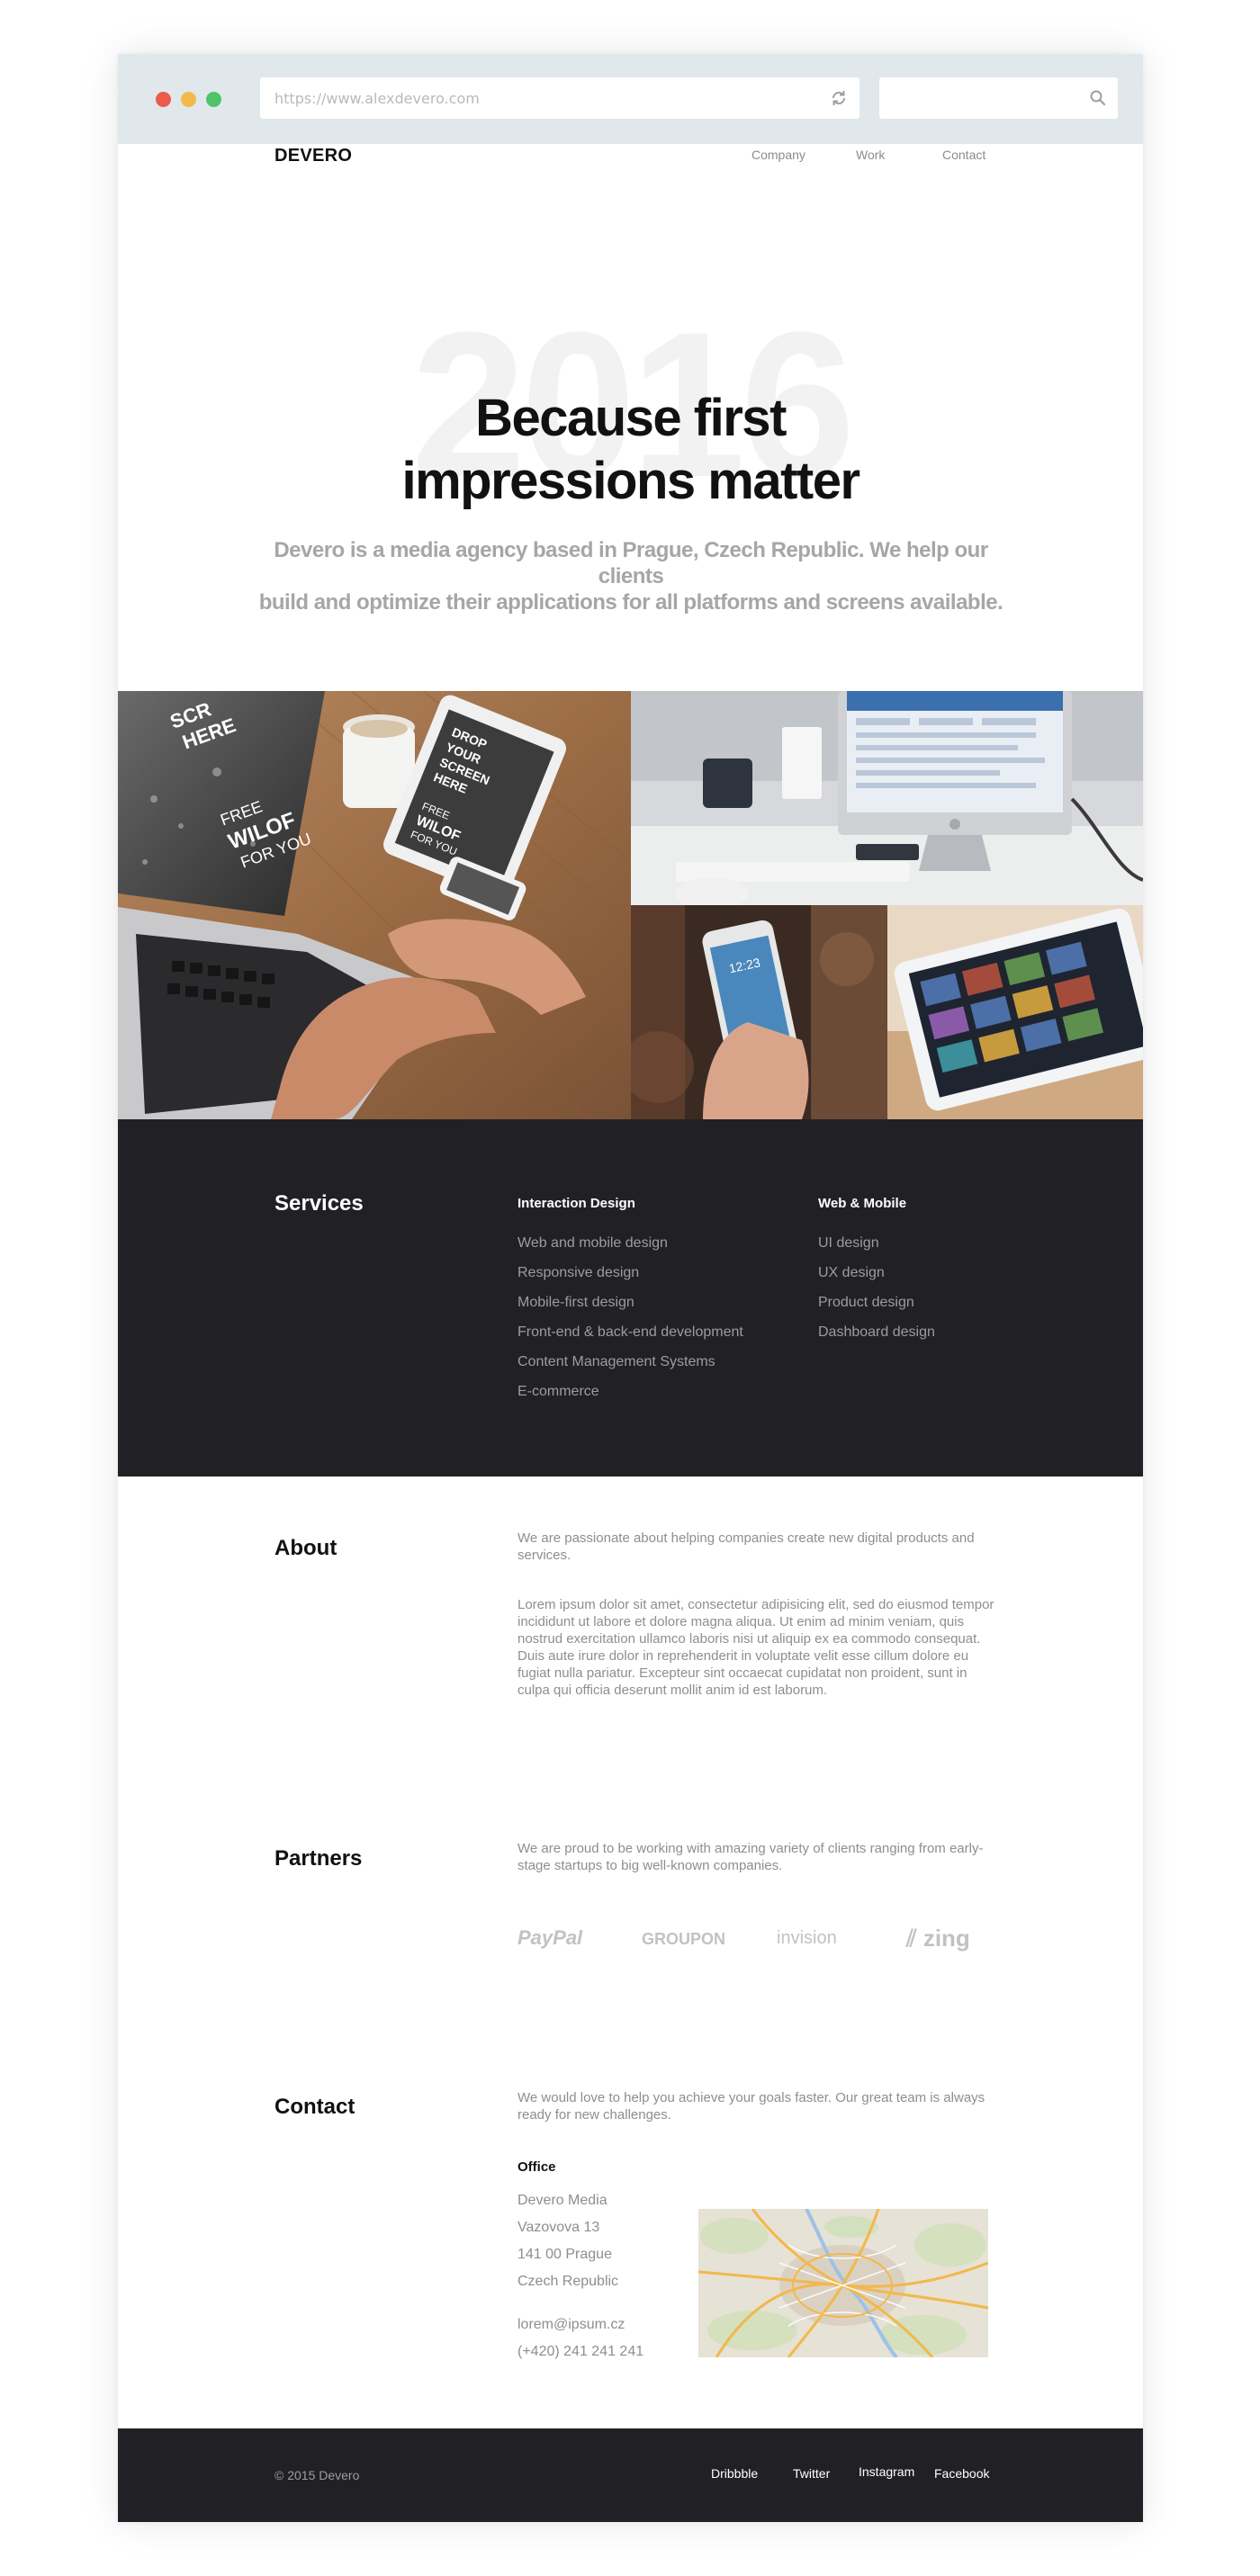 The image size is (1260, 2576). Describe the element at coordinates (558, 1392) in the screenshot. I see `list-item: E-commerce` at that location.